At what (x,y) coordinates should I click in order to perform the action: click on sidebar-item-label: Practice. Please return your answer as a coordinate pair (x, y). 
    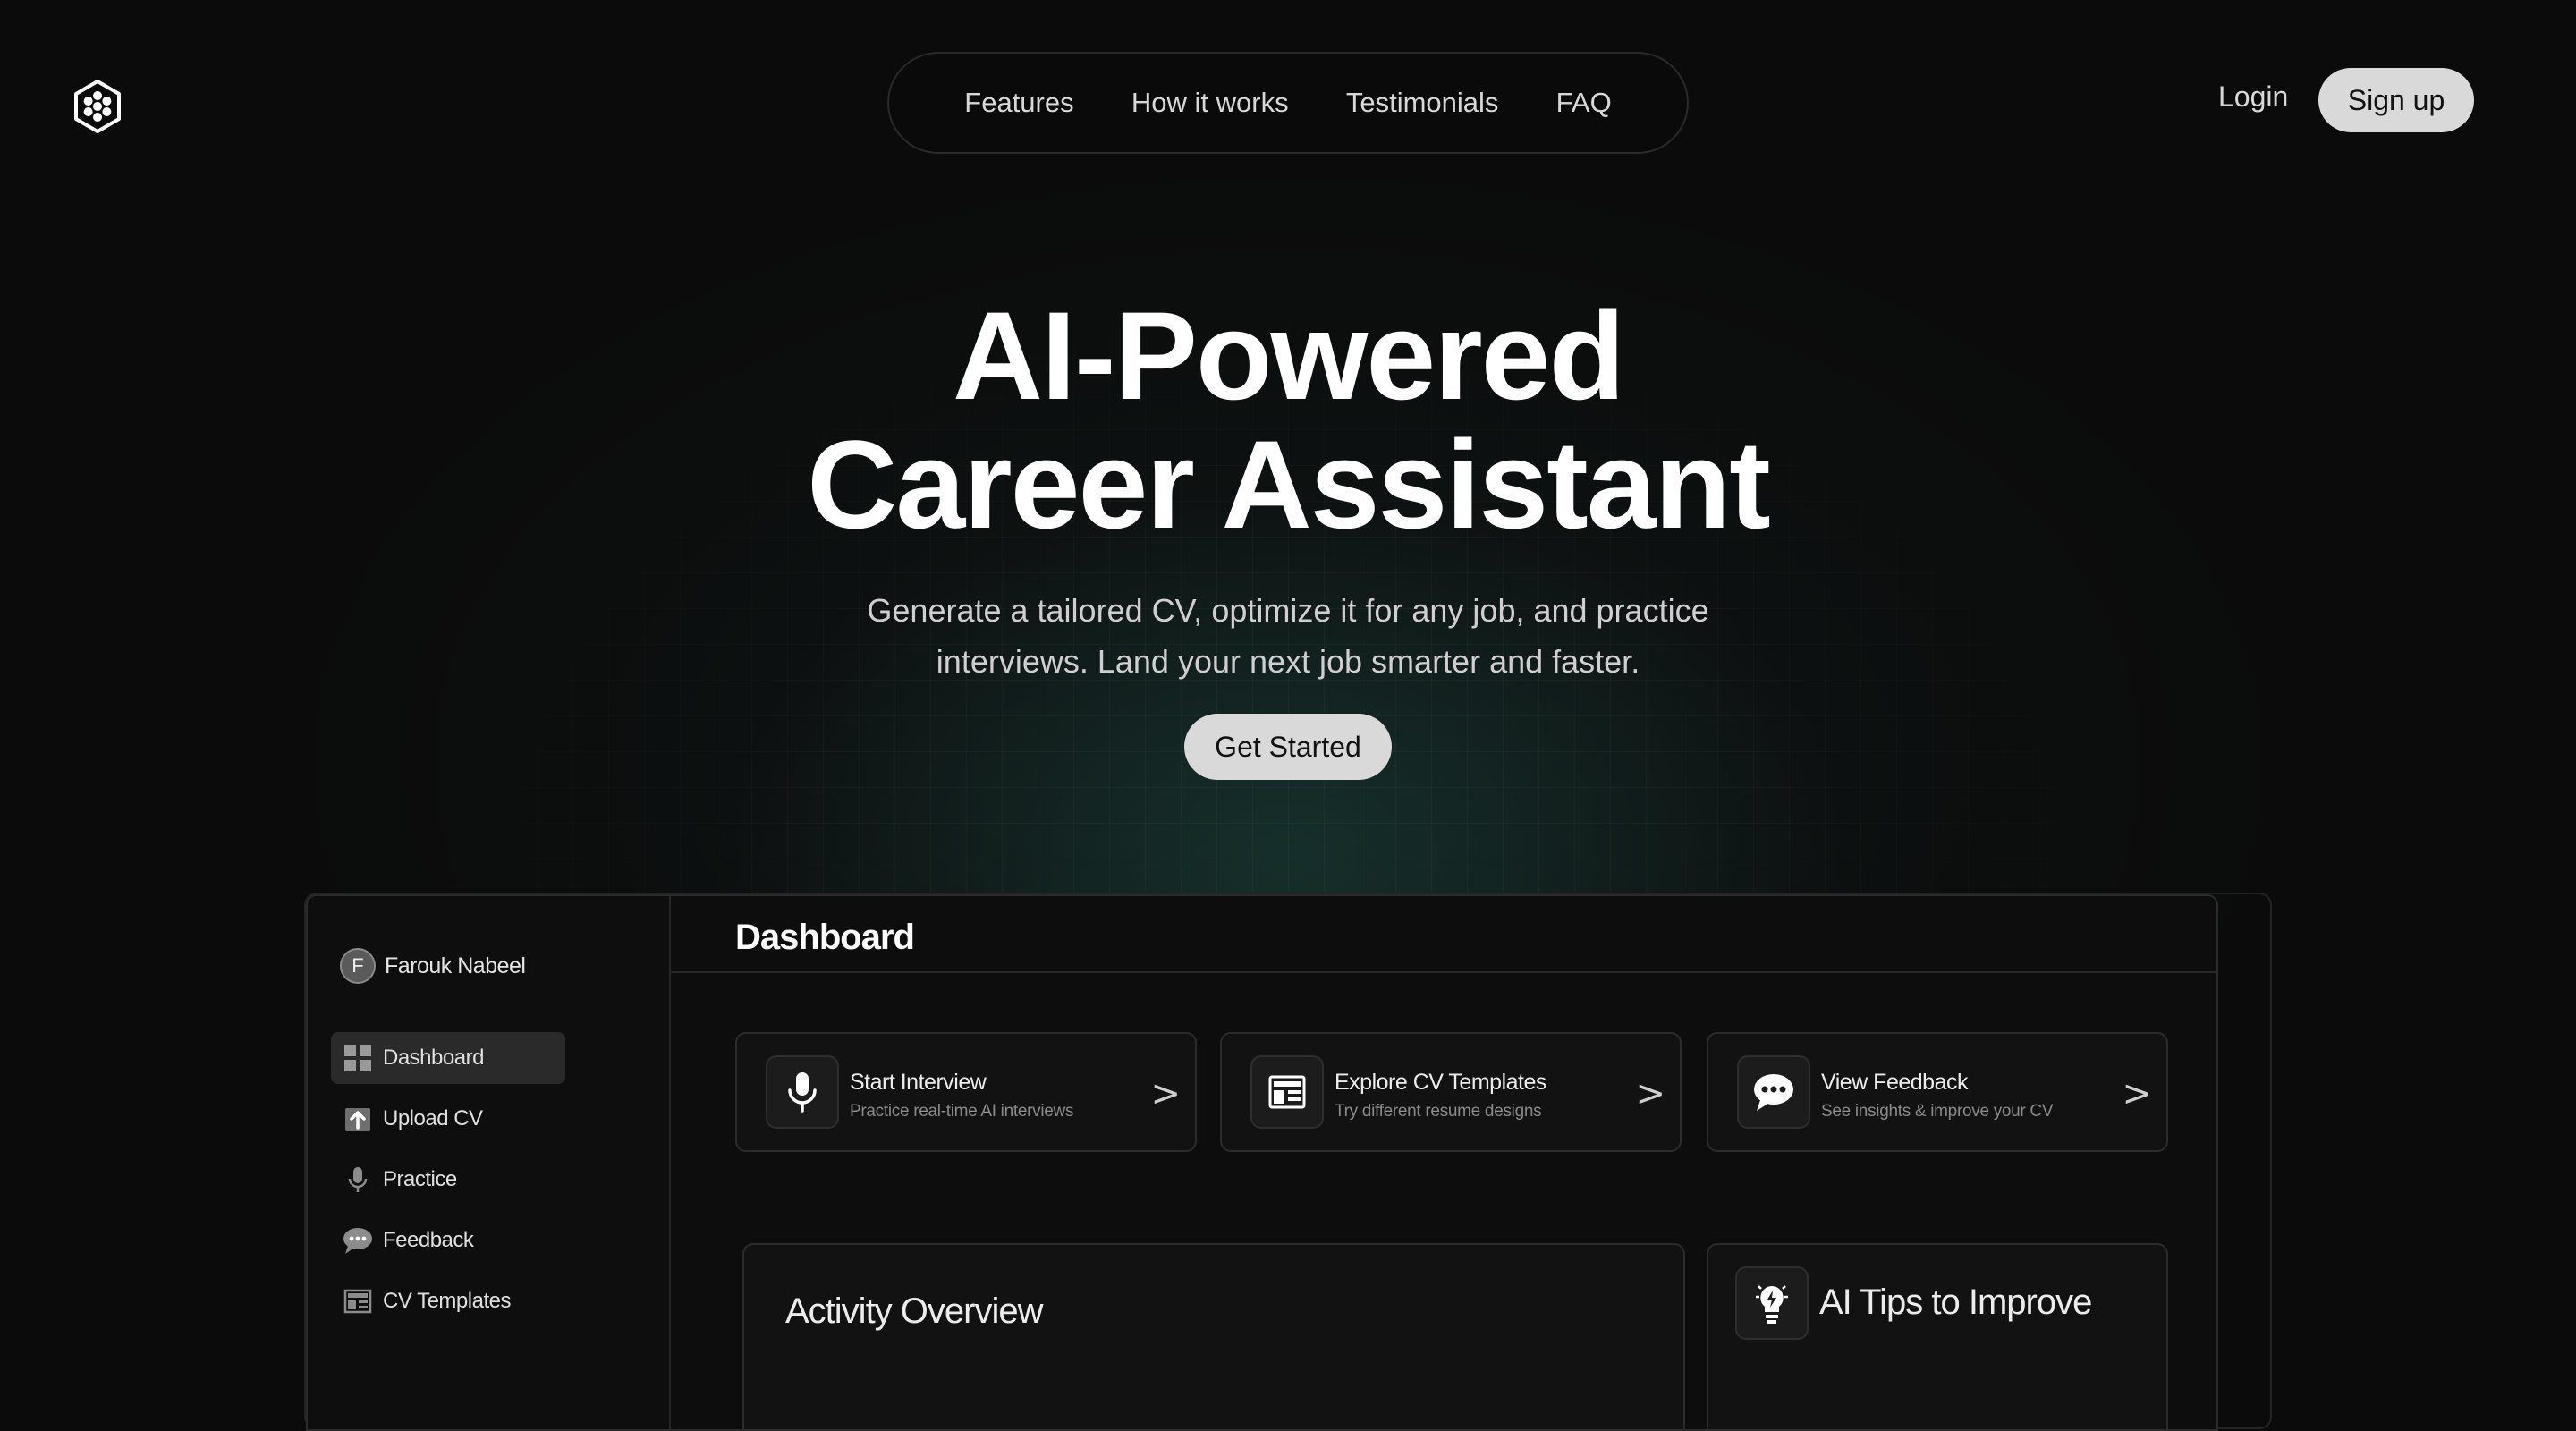
    Looking at the image, I should click on (420, 1179).